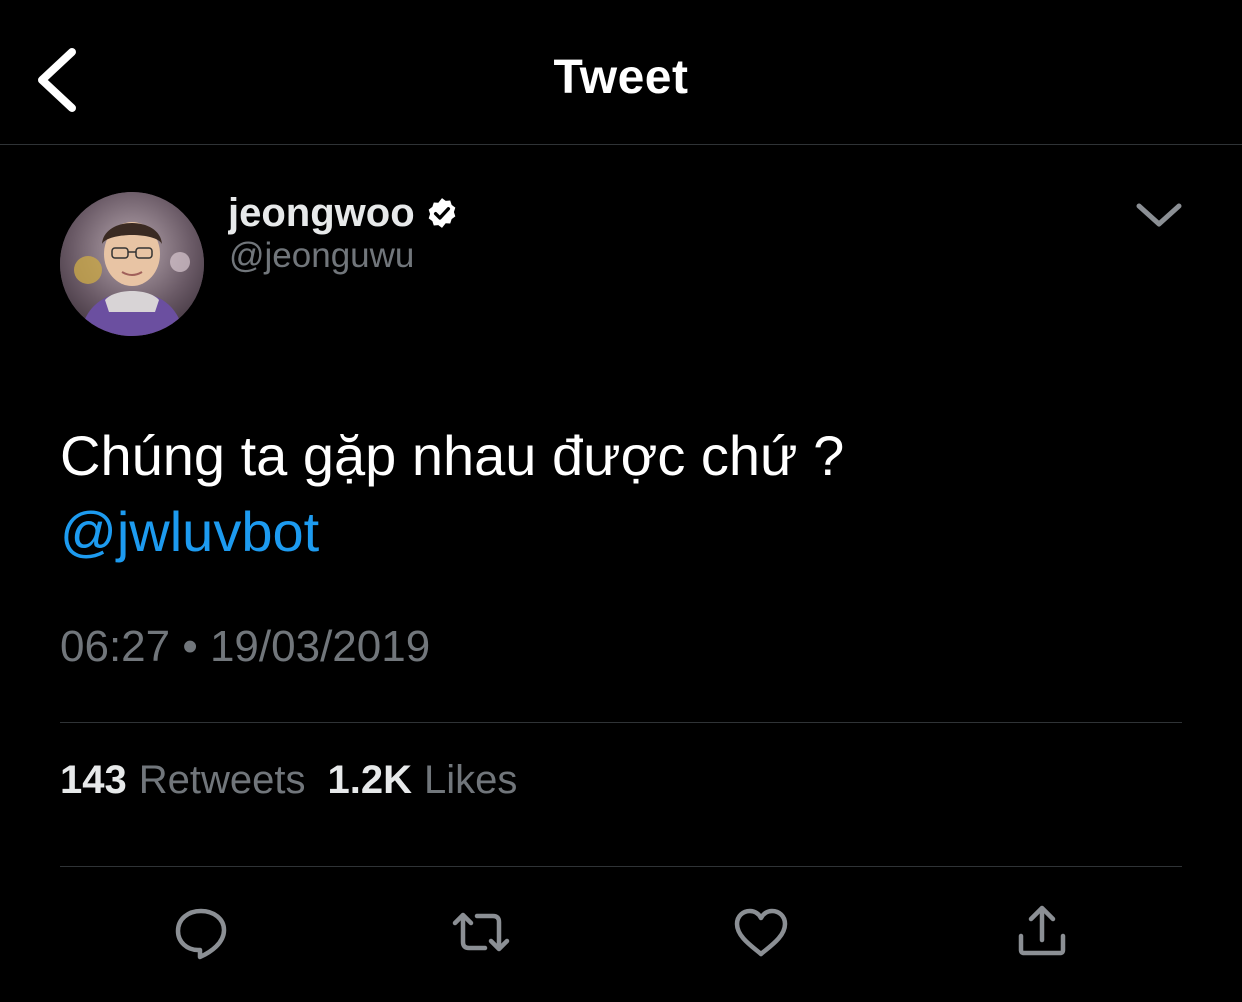 The image size is (1242, 1002). Describe the element at coordinates (370, 780) in the screenshot. I see `likes-count: 1.2K` at that location.